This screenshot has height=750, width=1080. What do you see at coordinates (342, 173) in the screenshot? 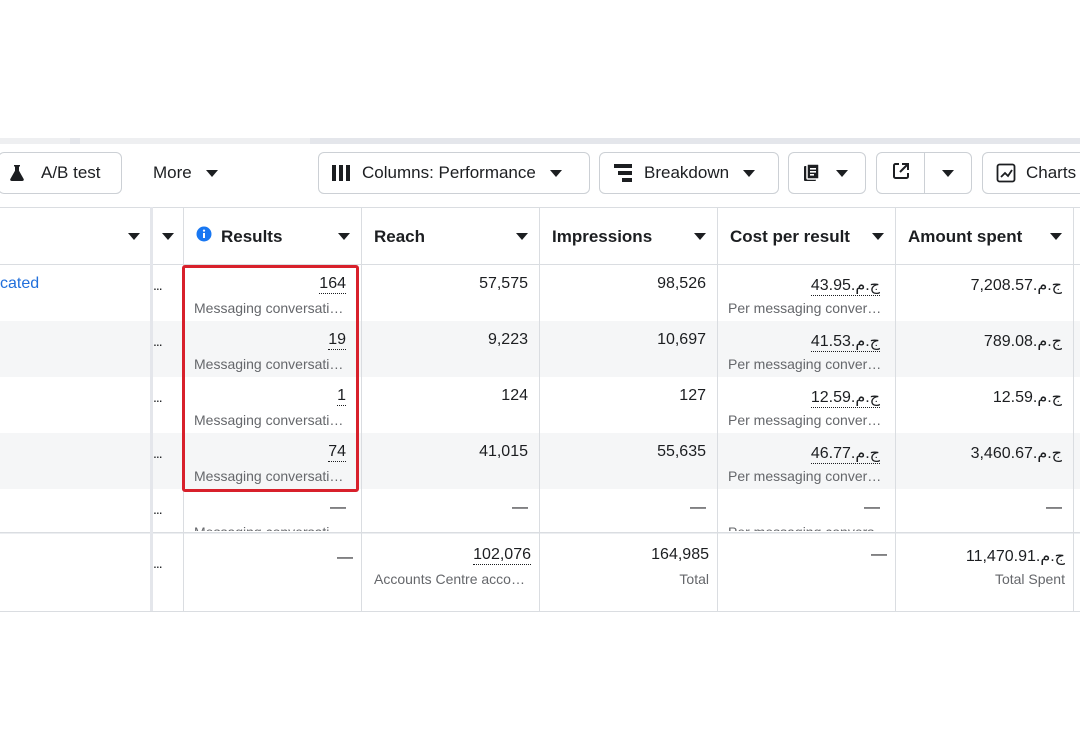
I see `columns-icon` at bounding box center [342, 173].